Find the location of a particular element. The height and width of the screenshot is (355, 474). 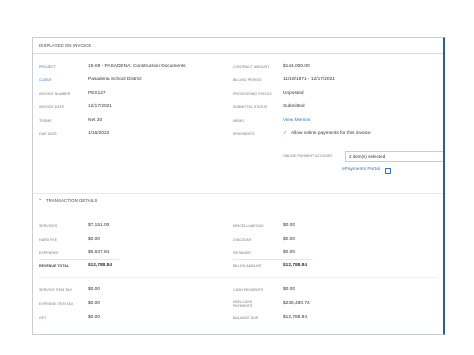

hard-fee-label: HARD FEE is located at coordinates (48, 240).